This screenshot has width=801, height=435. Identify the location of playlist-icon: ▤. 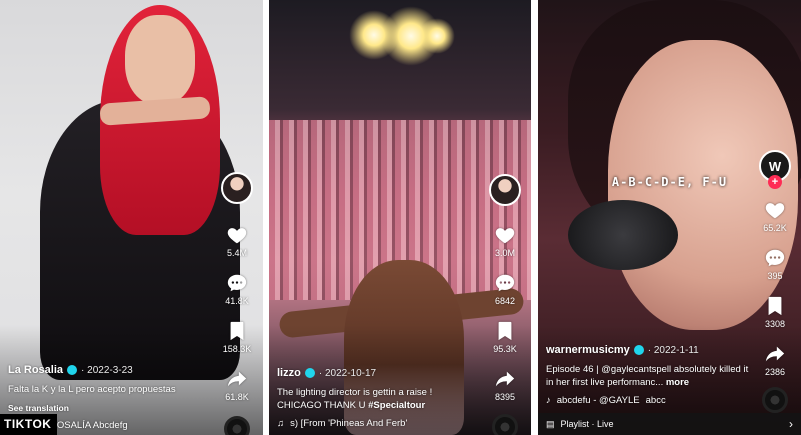
(550, 423).